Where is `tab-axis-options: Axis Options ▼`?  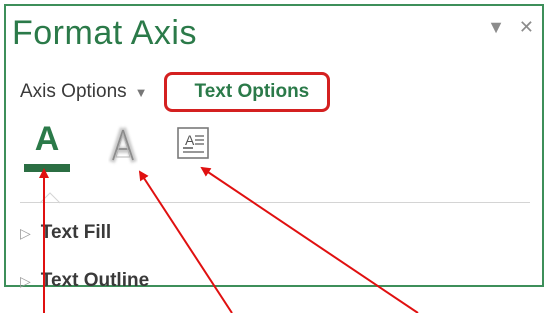
tab-axis-options: Axis Options ▼ is located at coordinates (84, 92).